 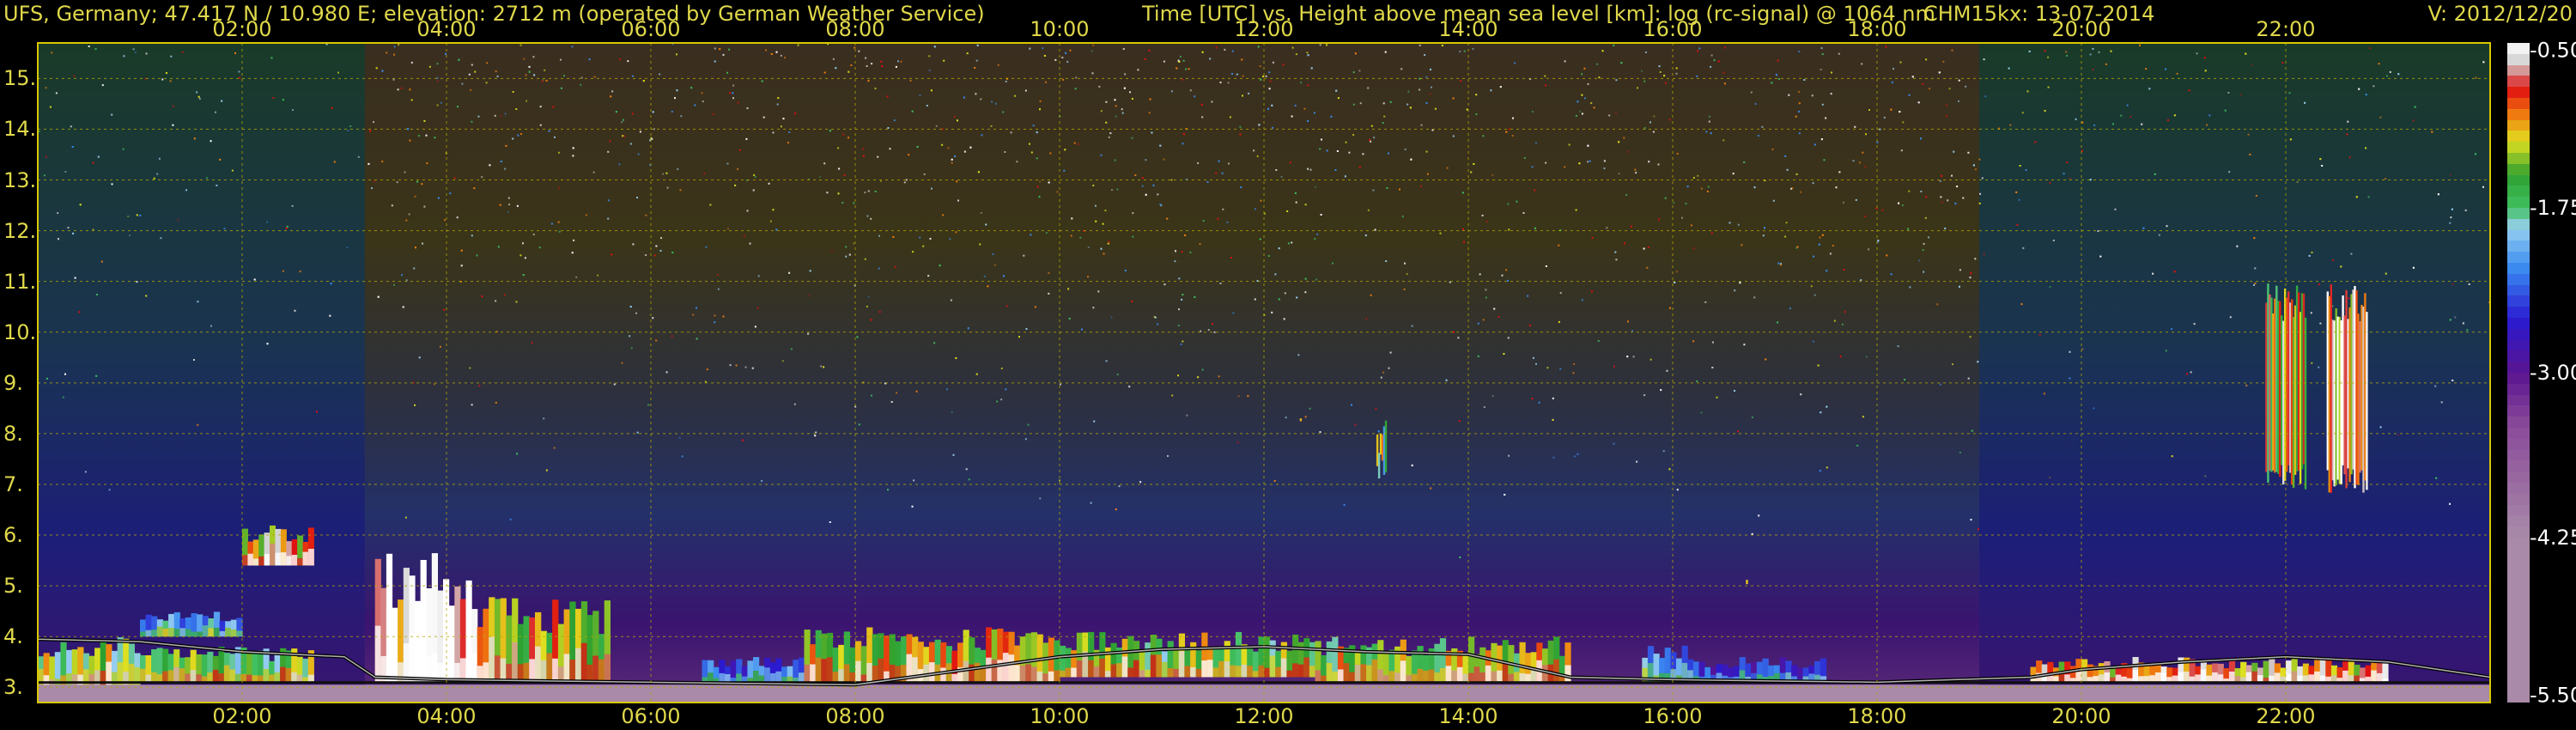 I want to click on time-tick-label-top: 04:00, so click(x=446, y=29).